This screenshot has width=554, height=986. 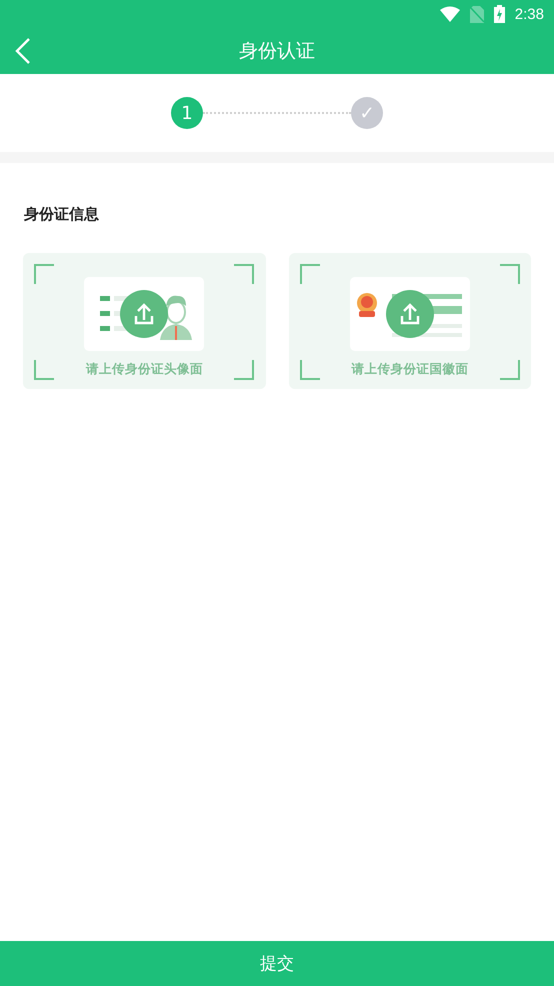 I want to click on status-time: 2:38, so click(x=529, y=14).